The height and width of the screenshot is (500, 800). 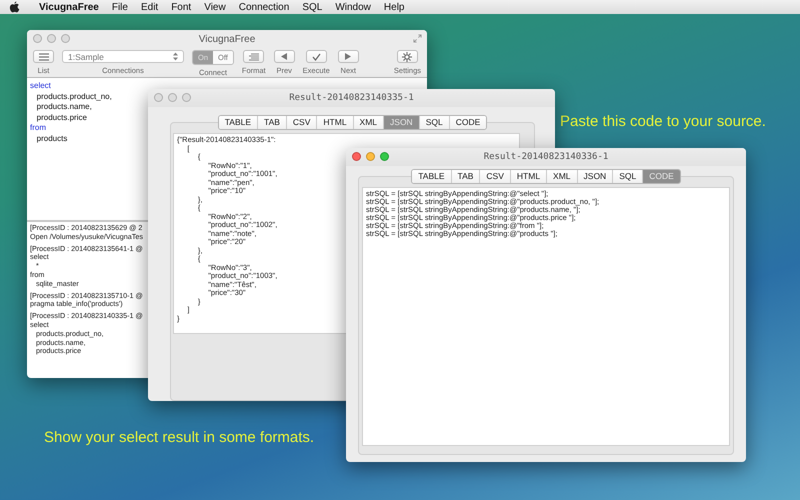 What do you see at coordinates (74, 97) in the screenshot?
I see `code-line: products.product_no,` at bounding box center [74, 97].